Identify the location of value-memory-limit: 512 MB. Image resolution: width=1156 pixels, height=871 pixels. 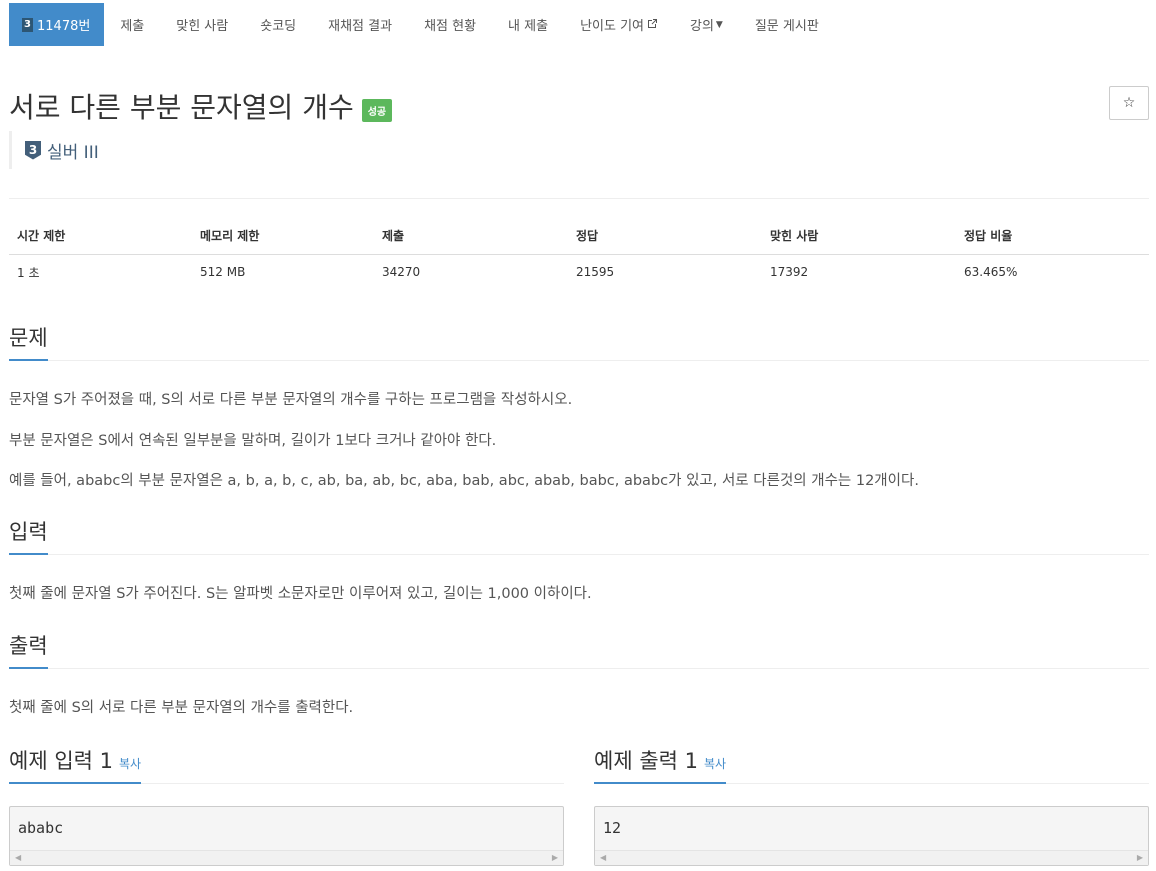
(223, 272).